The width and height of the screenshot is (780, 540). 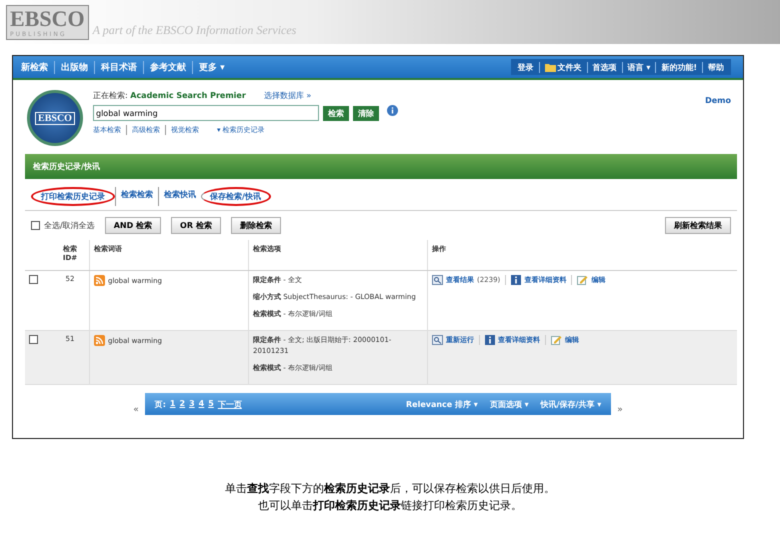 What do you see at coordinates (179, 196) in the screenshot?
I see `history-link: 检索快讯` at bounding box center [179, 196].